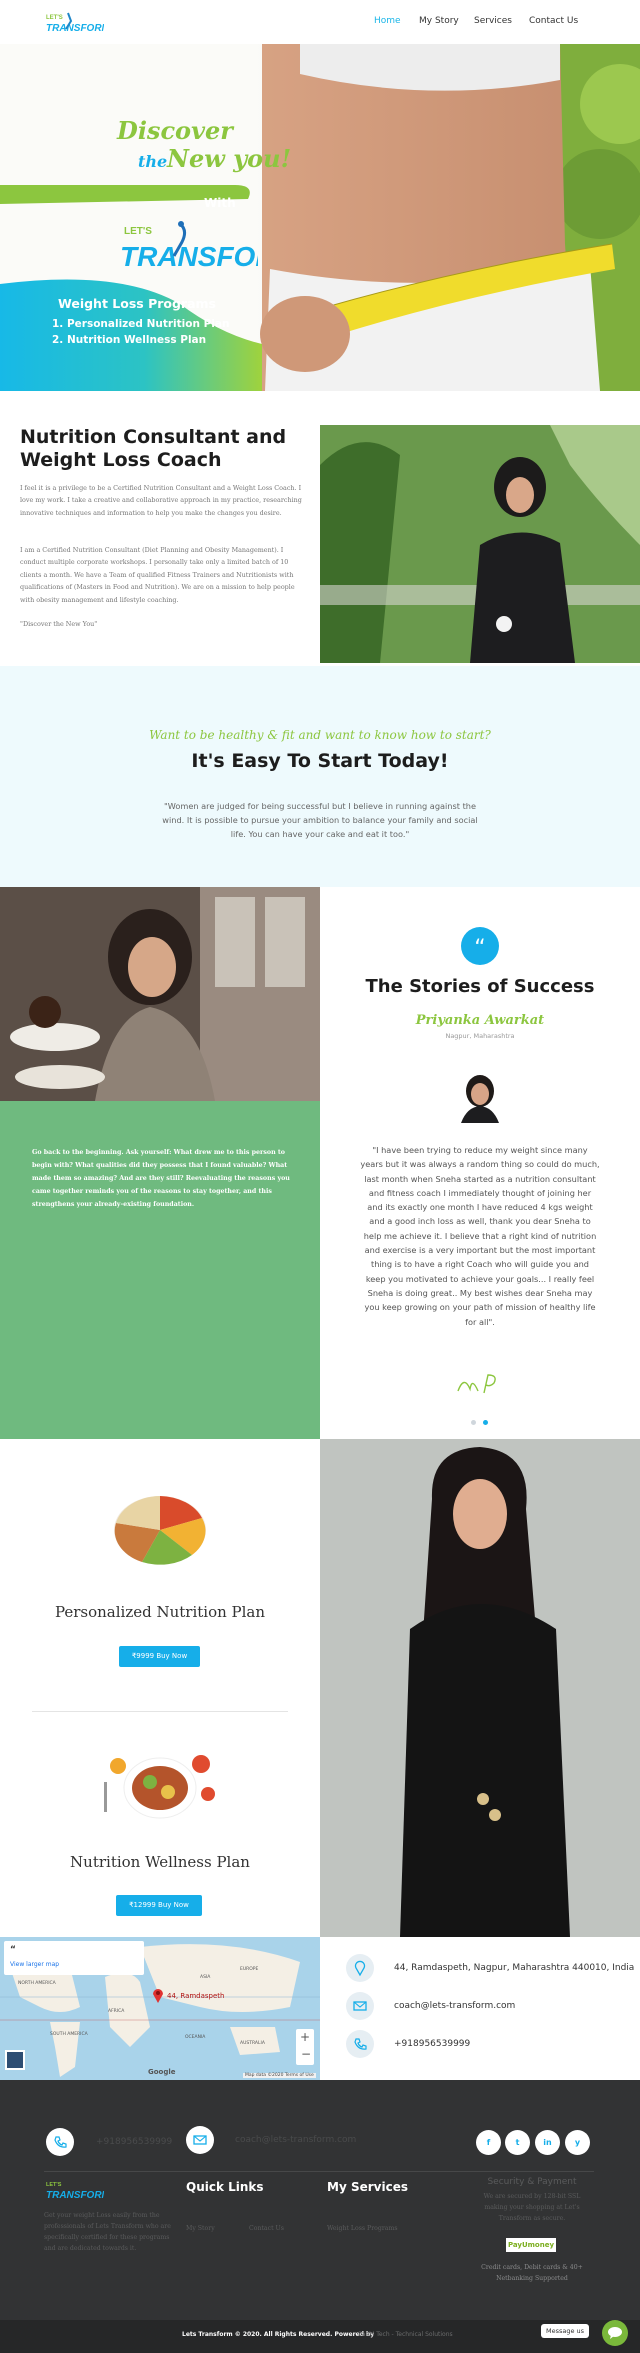 The image size is (640, 2353). I want to click on hero-program-2: 2. Nutrition Wellness Plan, so click(129, 340).